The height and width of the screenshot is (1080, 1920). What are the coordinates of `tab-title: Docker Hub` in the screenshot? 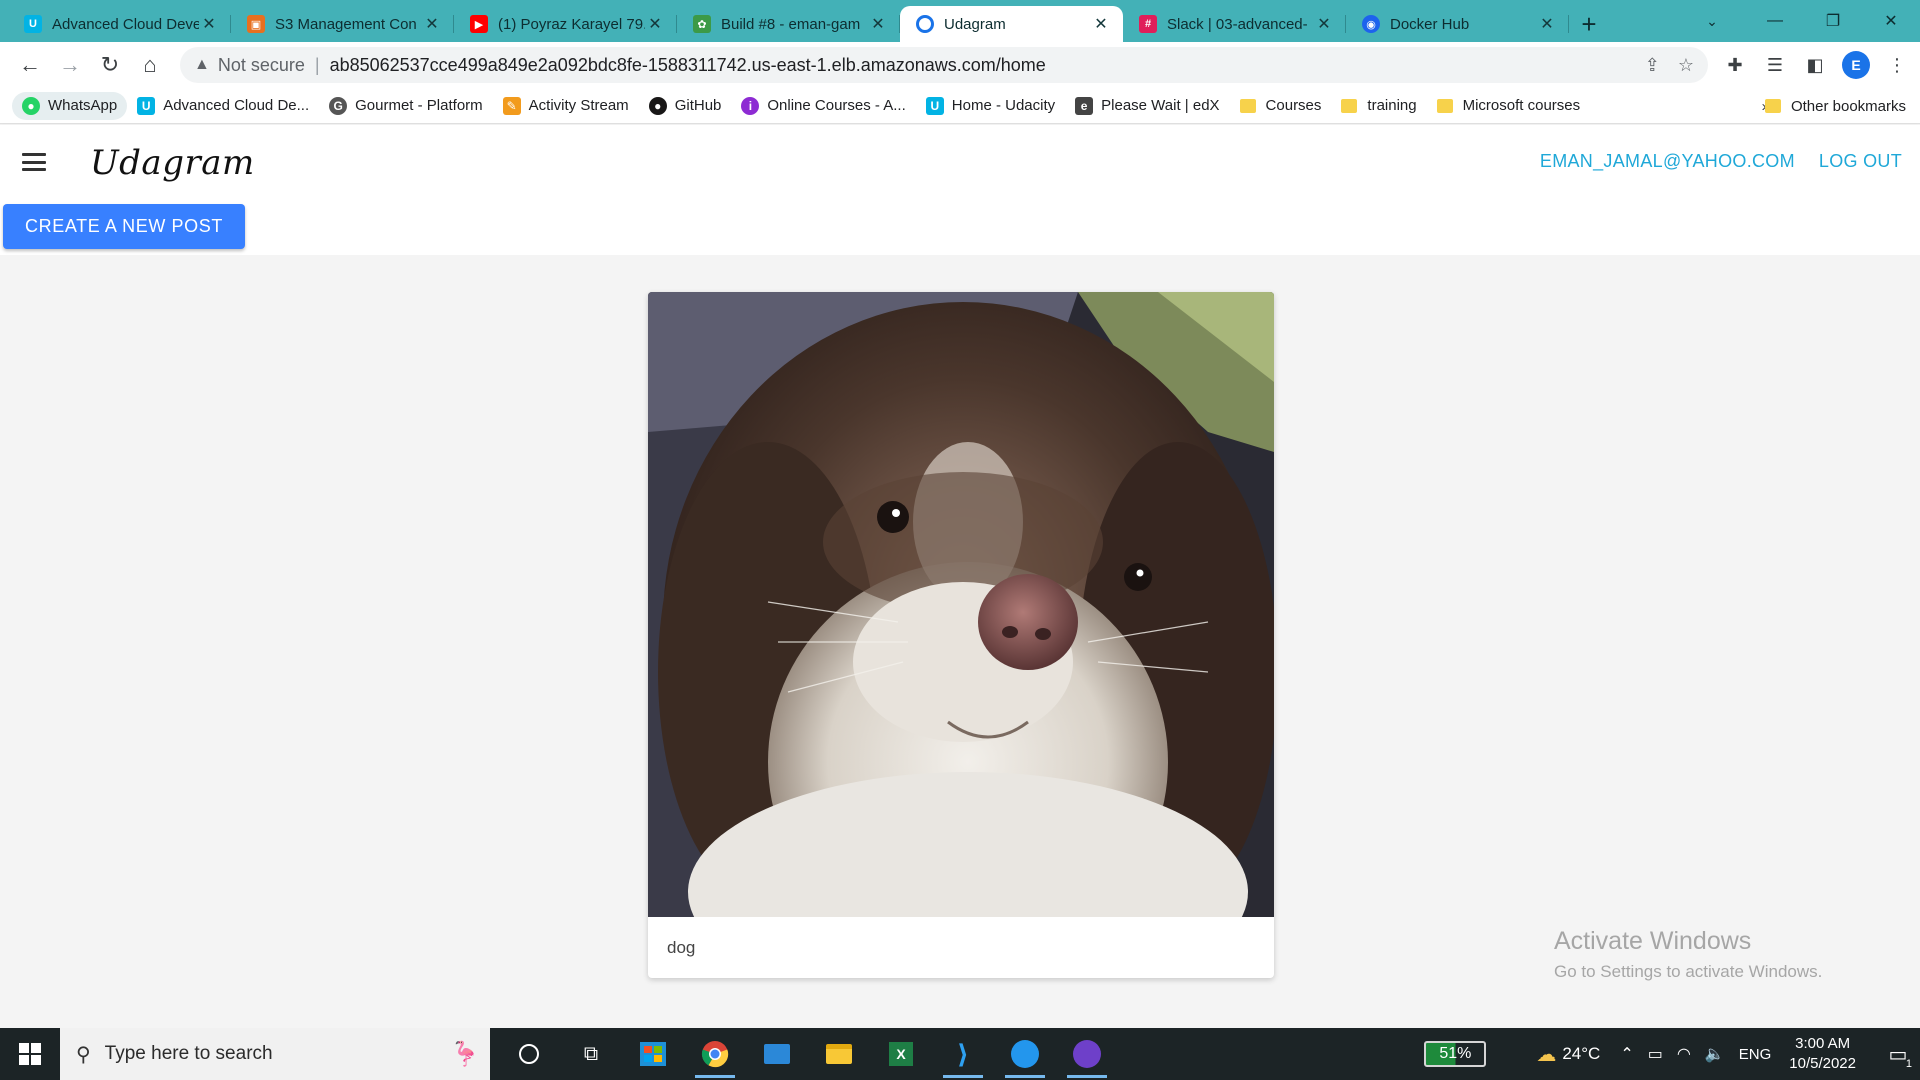 It's located at (1430, 24).